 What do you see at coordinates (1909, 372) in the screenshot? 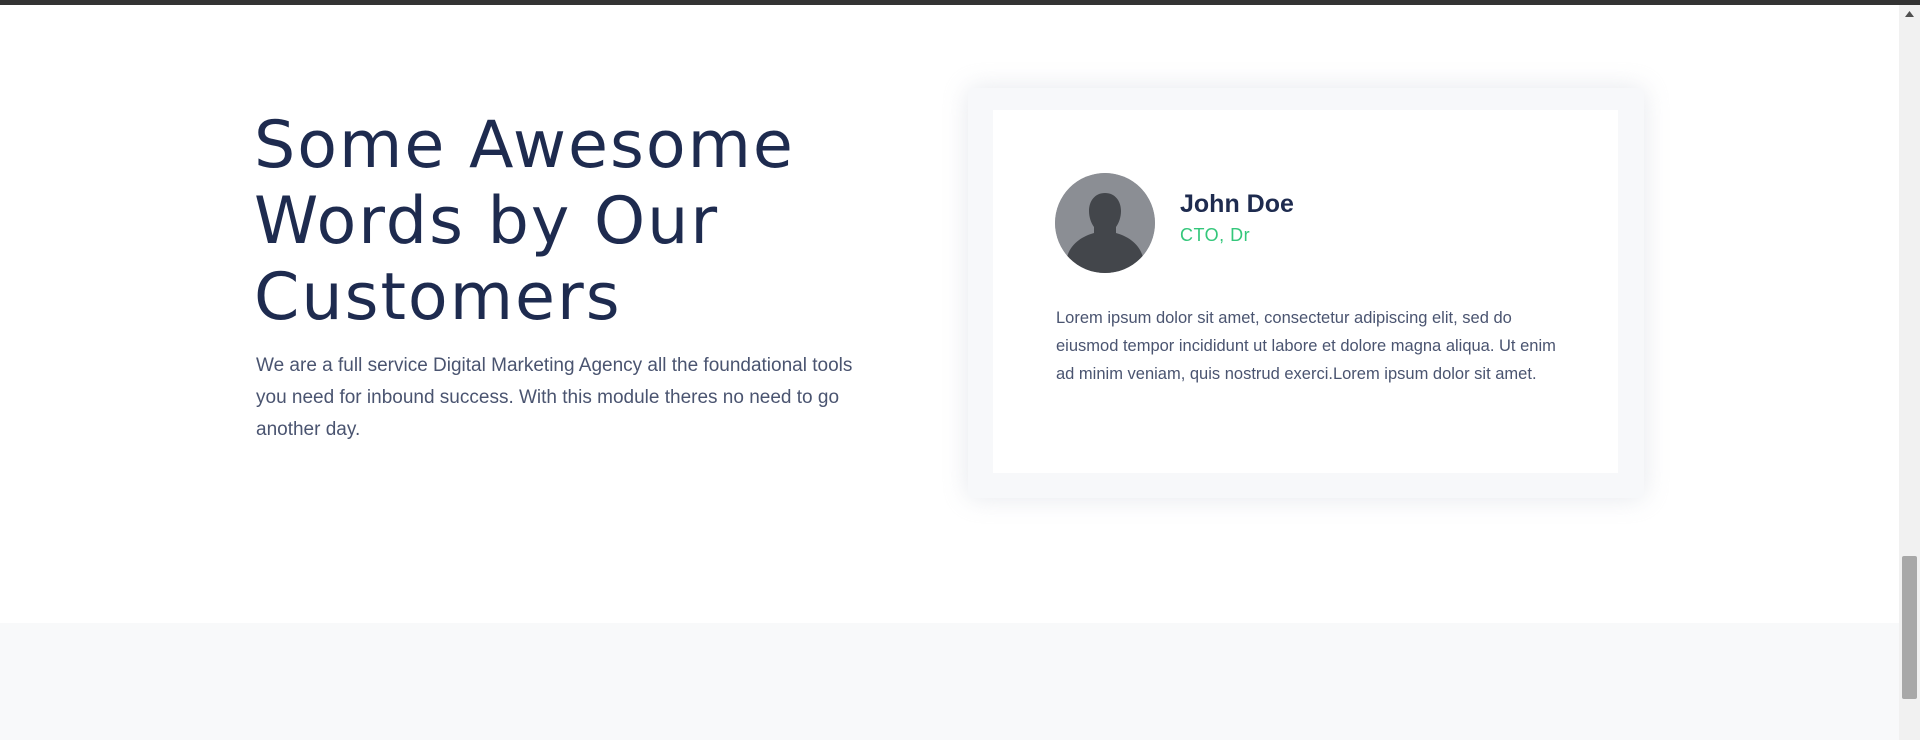
I see `vertical-scrollbar` at bounding box center [1909, 372].